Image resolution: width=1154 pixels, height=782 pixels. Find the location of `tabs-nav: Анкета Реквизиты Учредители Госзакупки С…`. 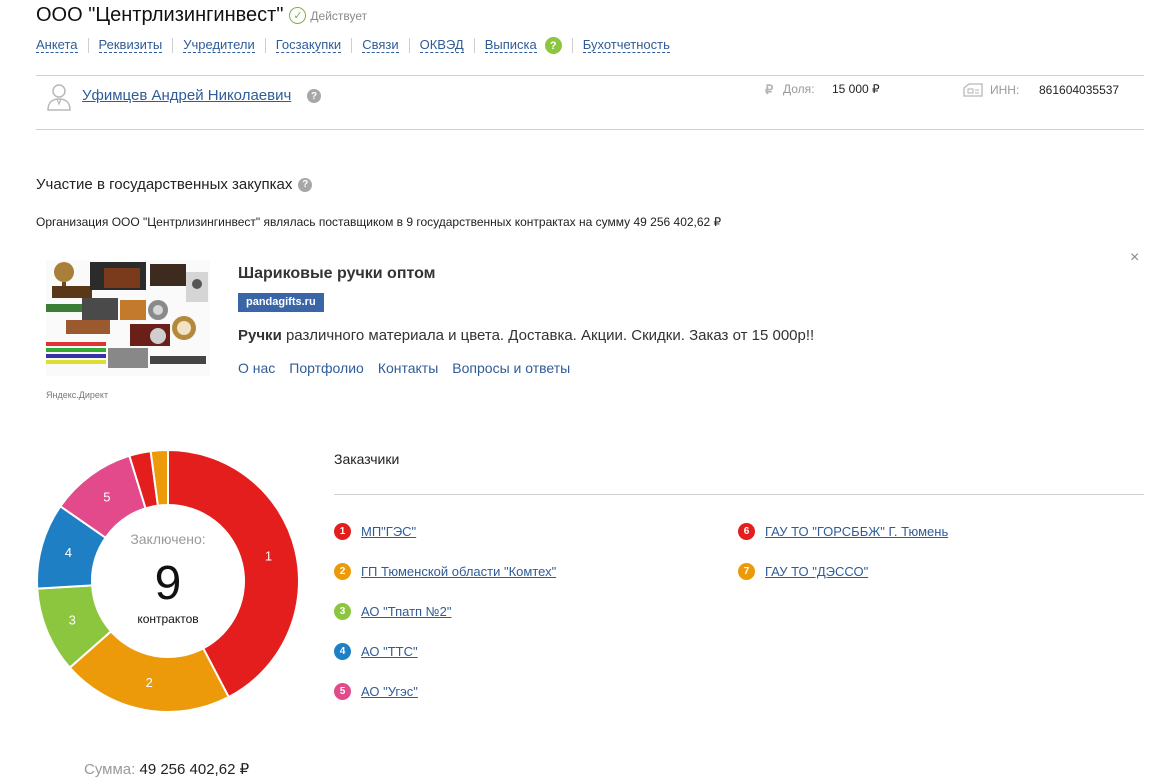

tabs-nav: Анкета Реквизиты Учредители Госзакупки С… is located at coordinates (353, 45).